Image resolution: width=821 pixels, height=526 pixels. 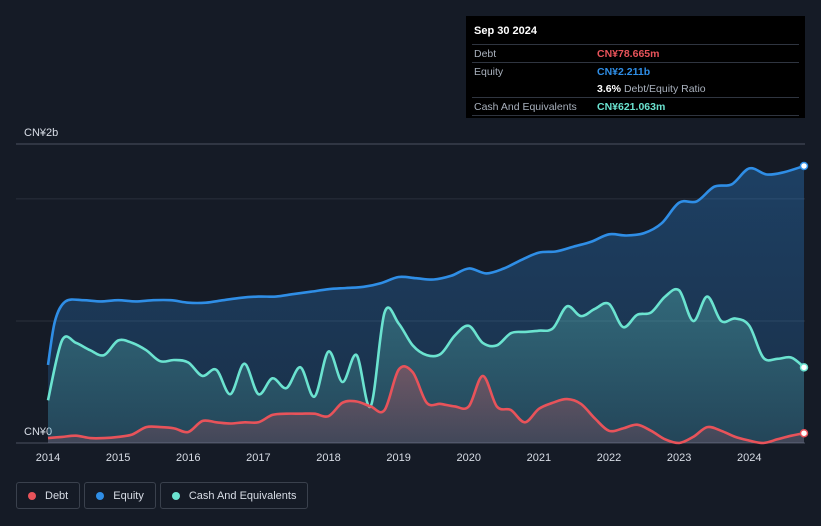 What do you see at coordinates (100, 495) in the screenshot?
I see `legend-dot-equity` at bounding box center [100, 495].